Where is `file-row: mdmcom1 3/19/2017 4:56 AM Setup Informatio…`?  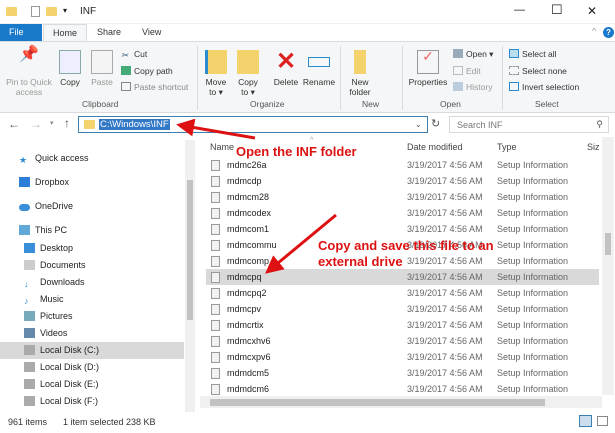 file-row: mdmcom1 3/19/2017 4:56 AM Setup Informatio… is located at coordinates (402, 229).